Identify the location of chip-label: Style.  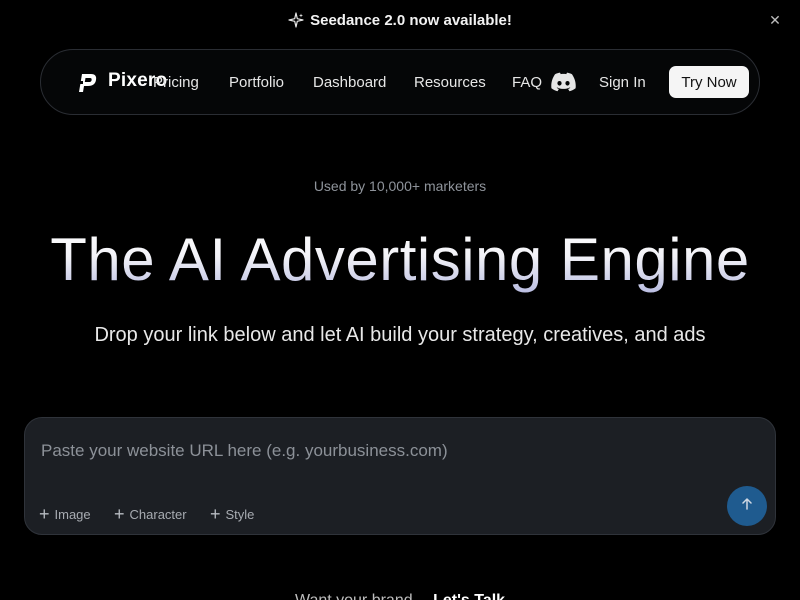
(240, 514).